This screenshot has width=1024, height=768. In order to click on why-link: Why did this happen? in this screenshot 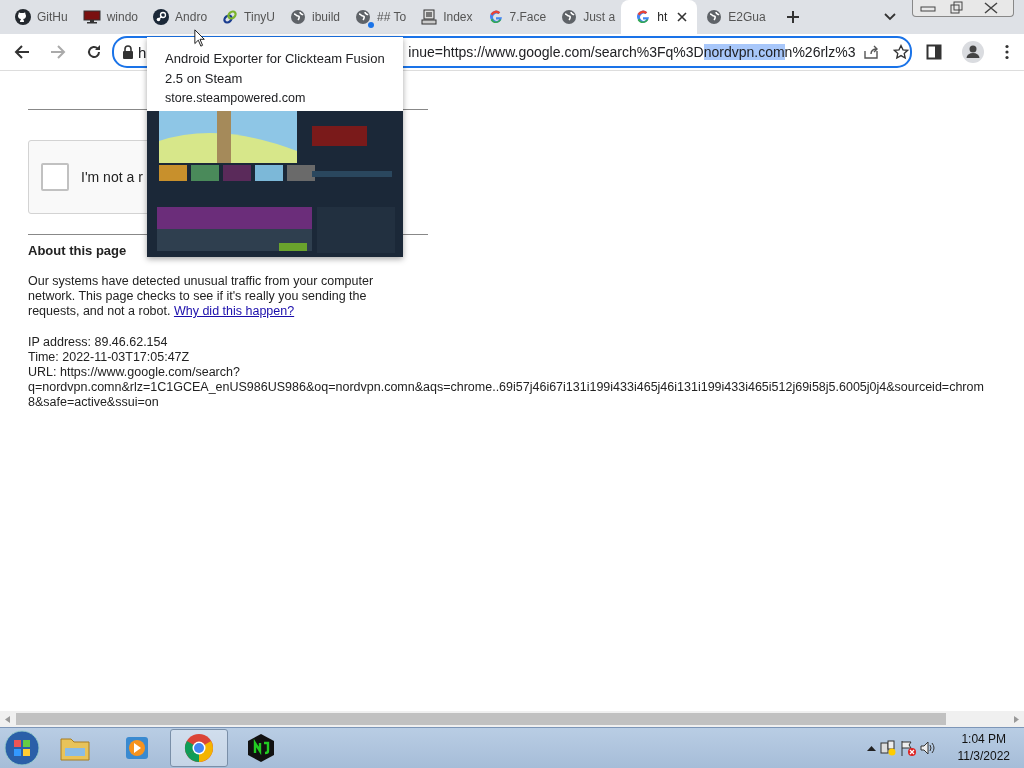, I will do `click(234, 311)`.